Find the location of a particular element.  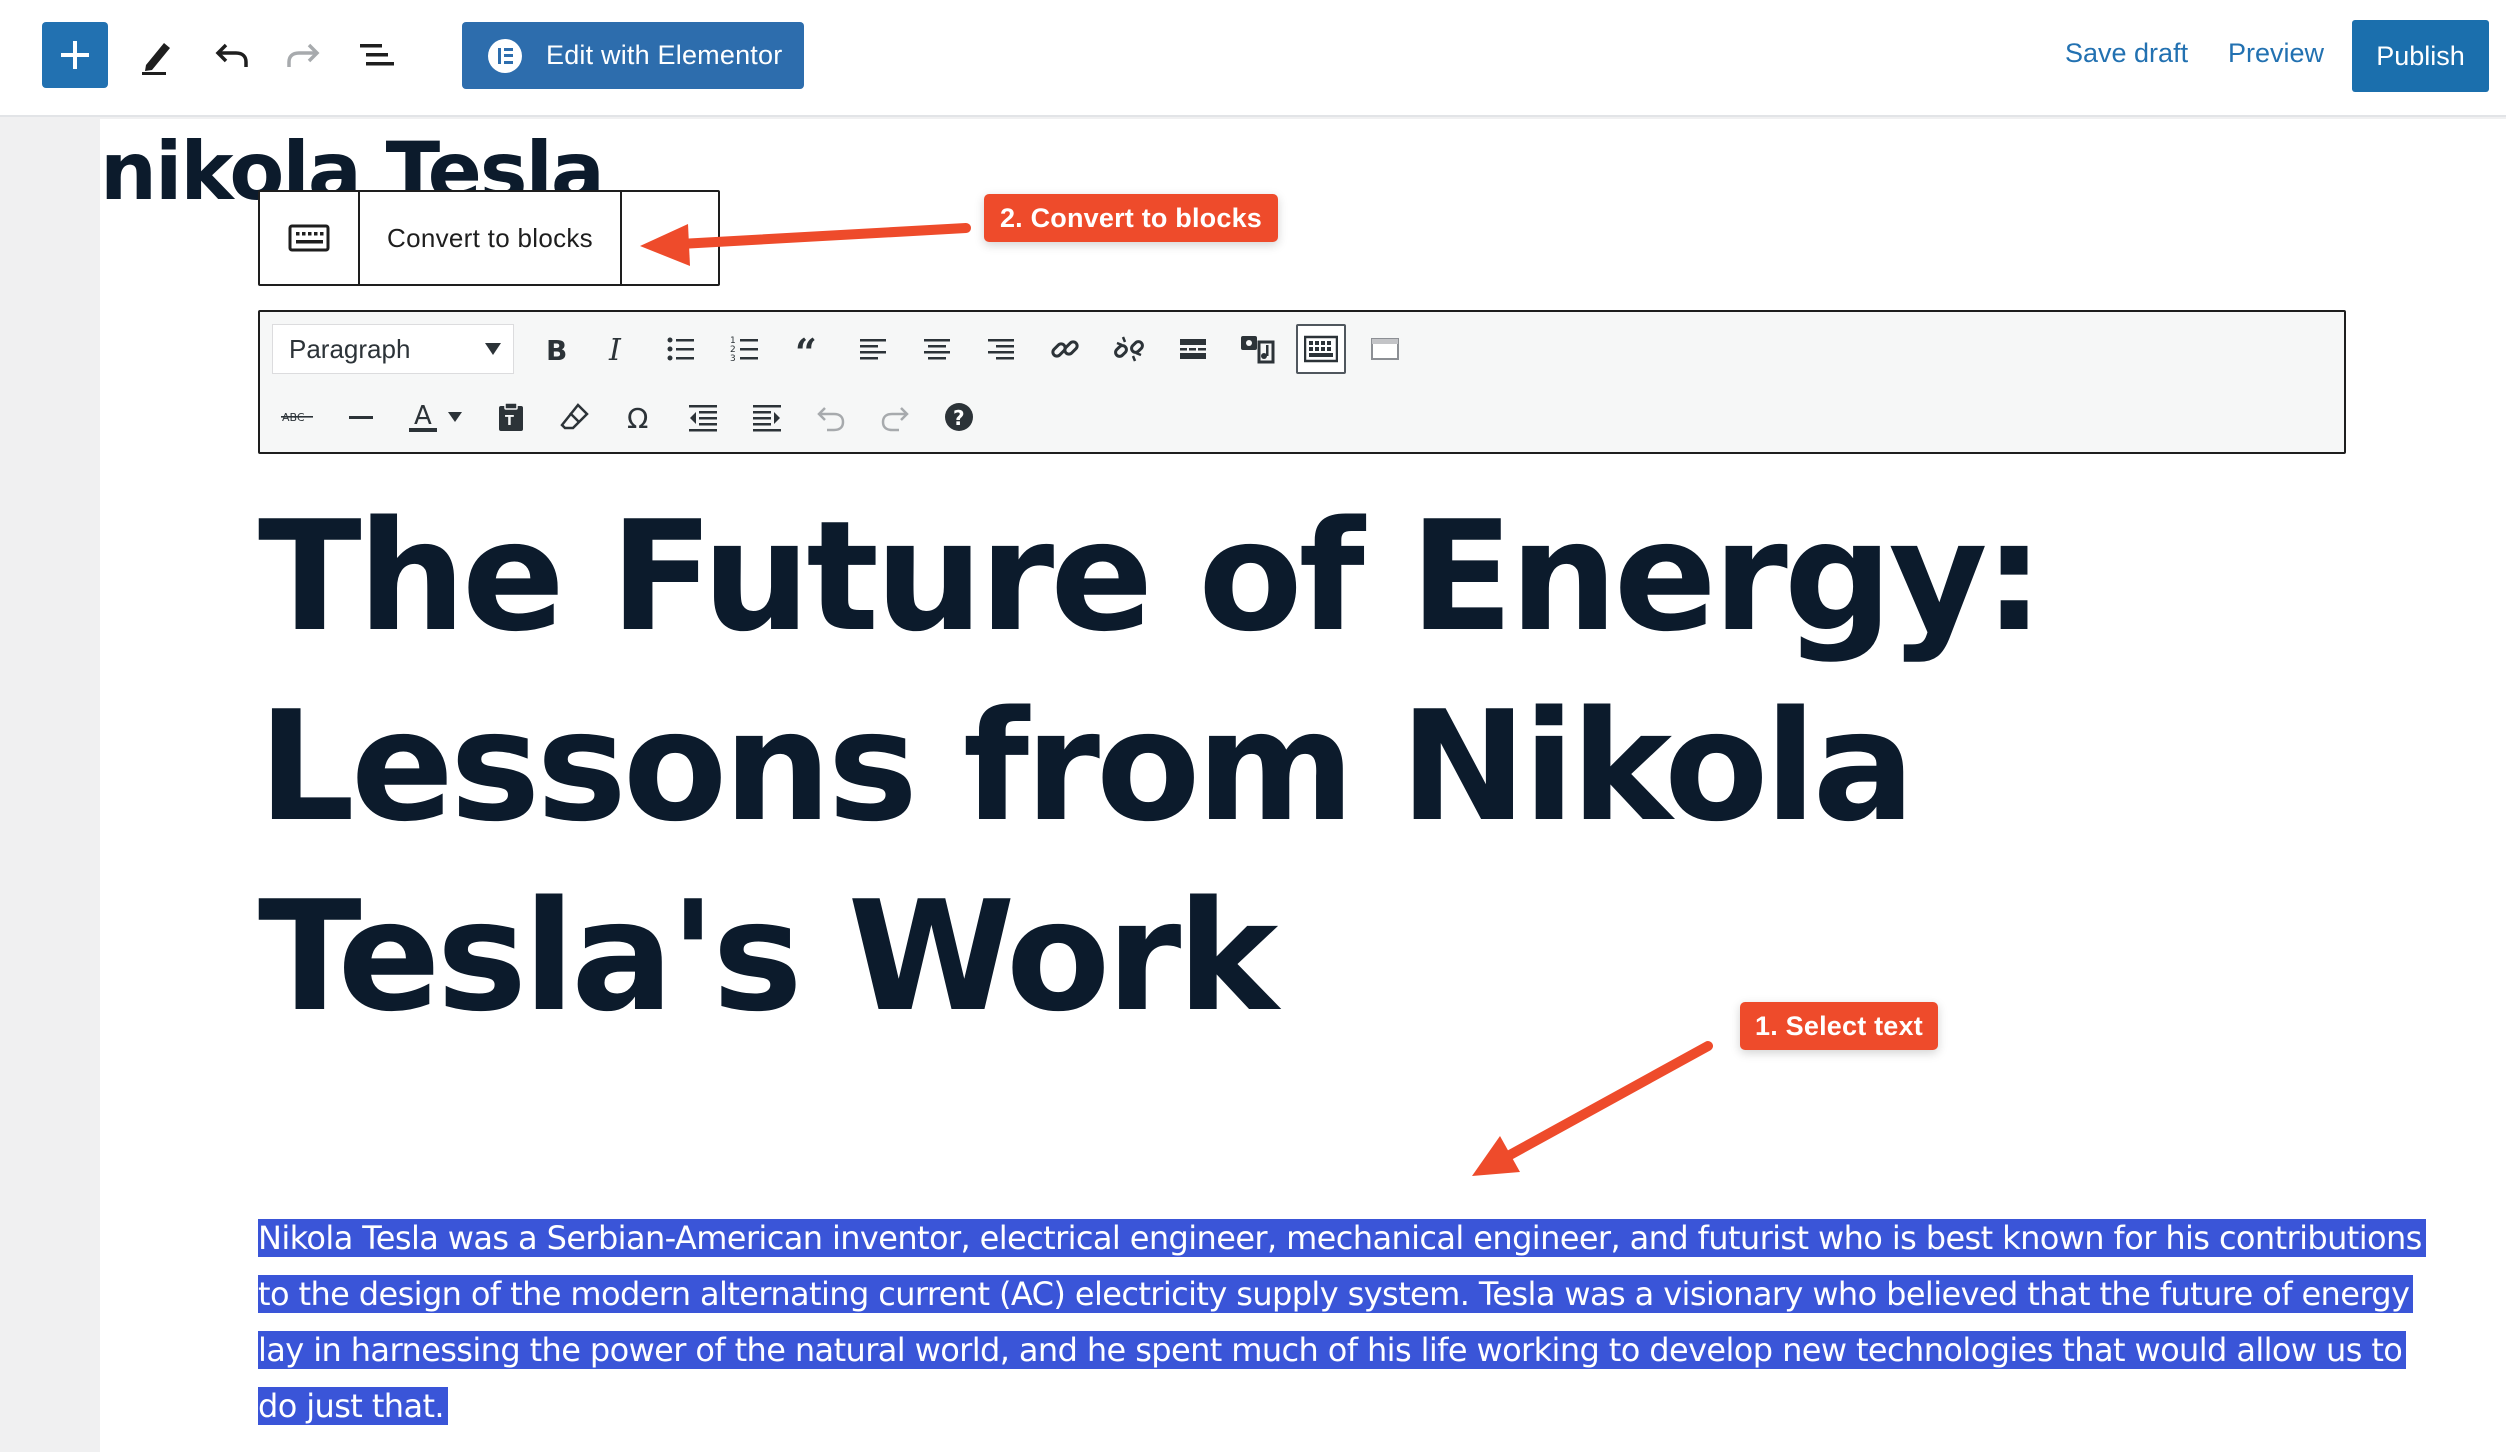

insert-link-button is located at coordinates (1065, 349).